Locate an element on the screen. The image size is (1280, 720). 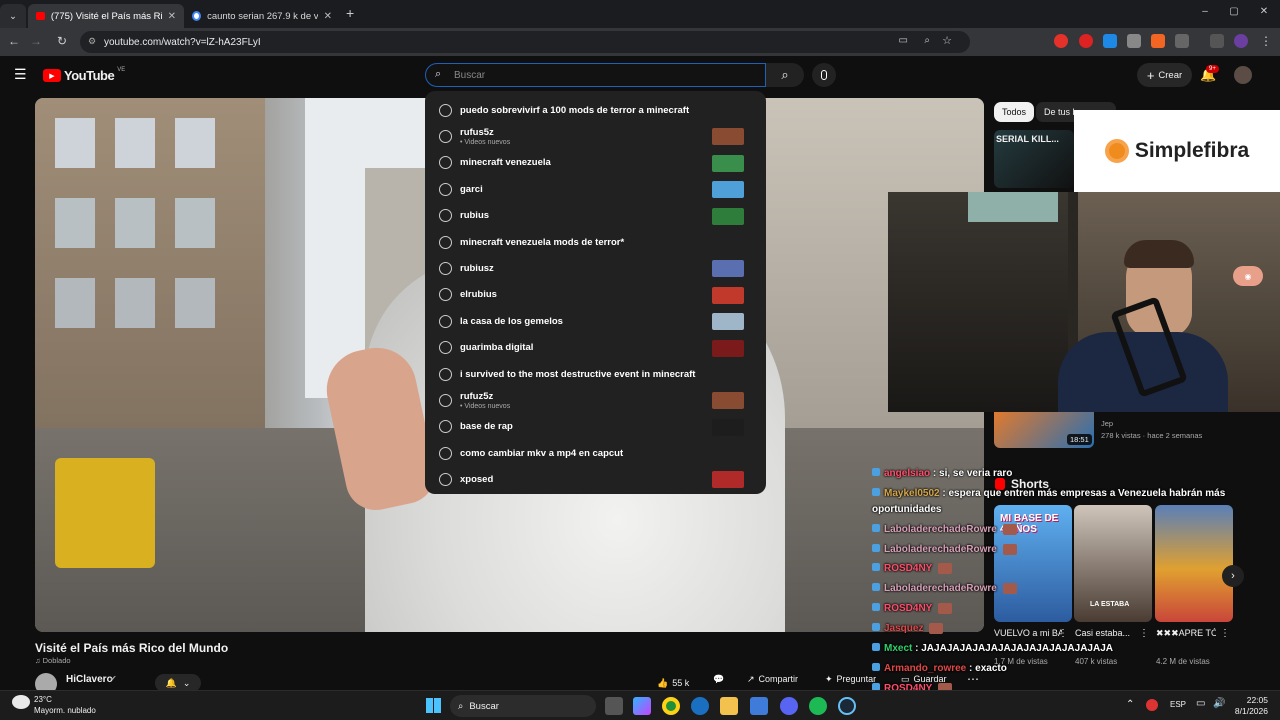
cast-icon: ▭ is located at coordinates (903, 40).